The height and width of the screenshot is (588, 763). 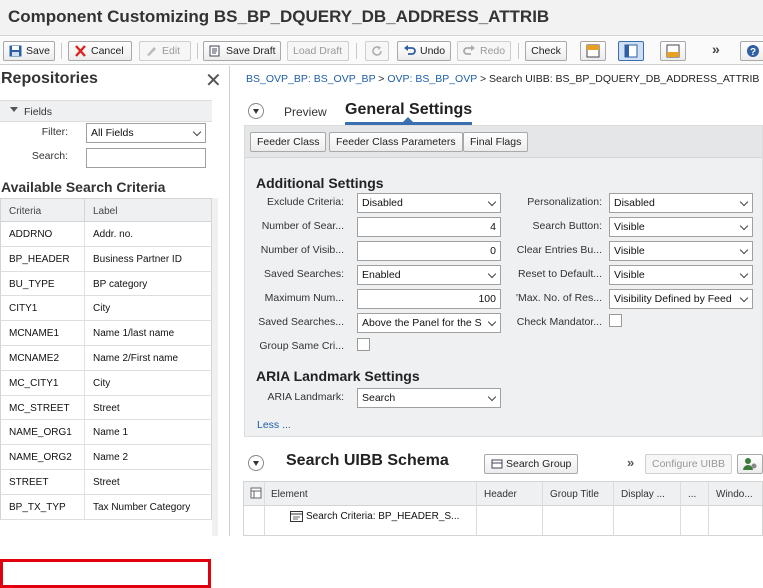 I want to click on label-cell: Name 1, so click(x=111, y=433).